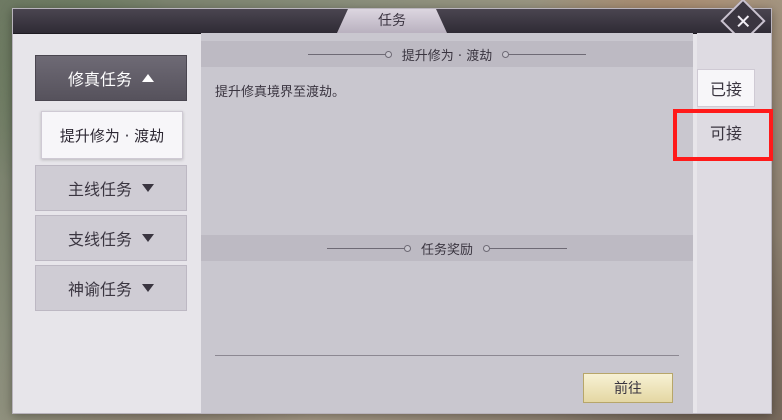 This screenshot has height=420, width=782. What do you see at coordinates (99, 79) in the screenshot?
I see `category-label: 修真任务` at bounding box center [99, 79].